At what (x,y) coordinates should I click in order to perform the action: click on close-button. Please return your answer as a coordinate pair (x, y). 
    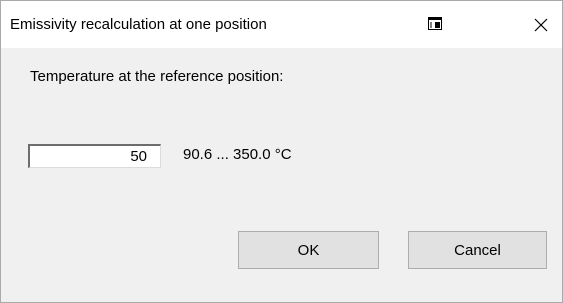
    Looking at the image, I should click on (541, 25).